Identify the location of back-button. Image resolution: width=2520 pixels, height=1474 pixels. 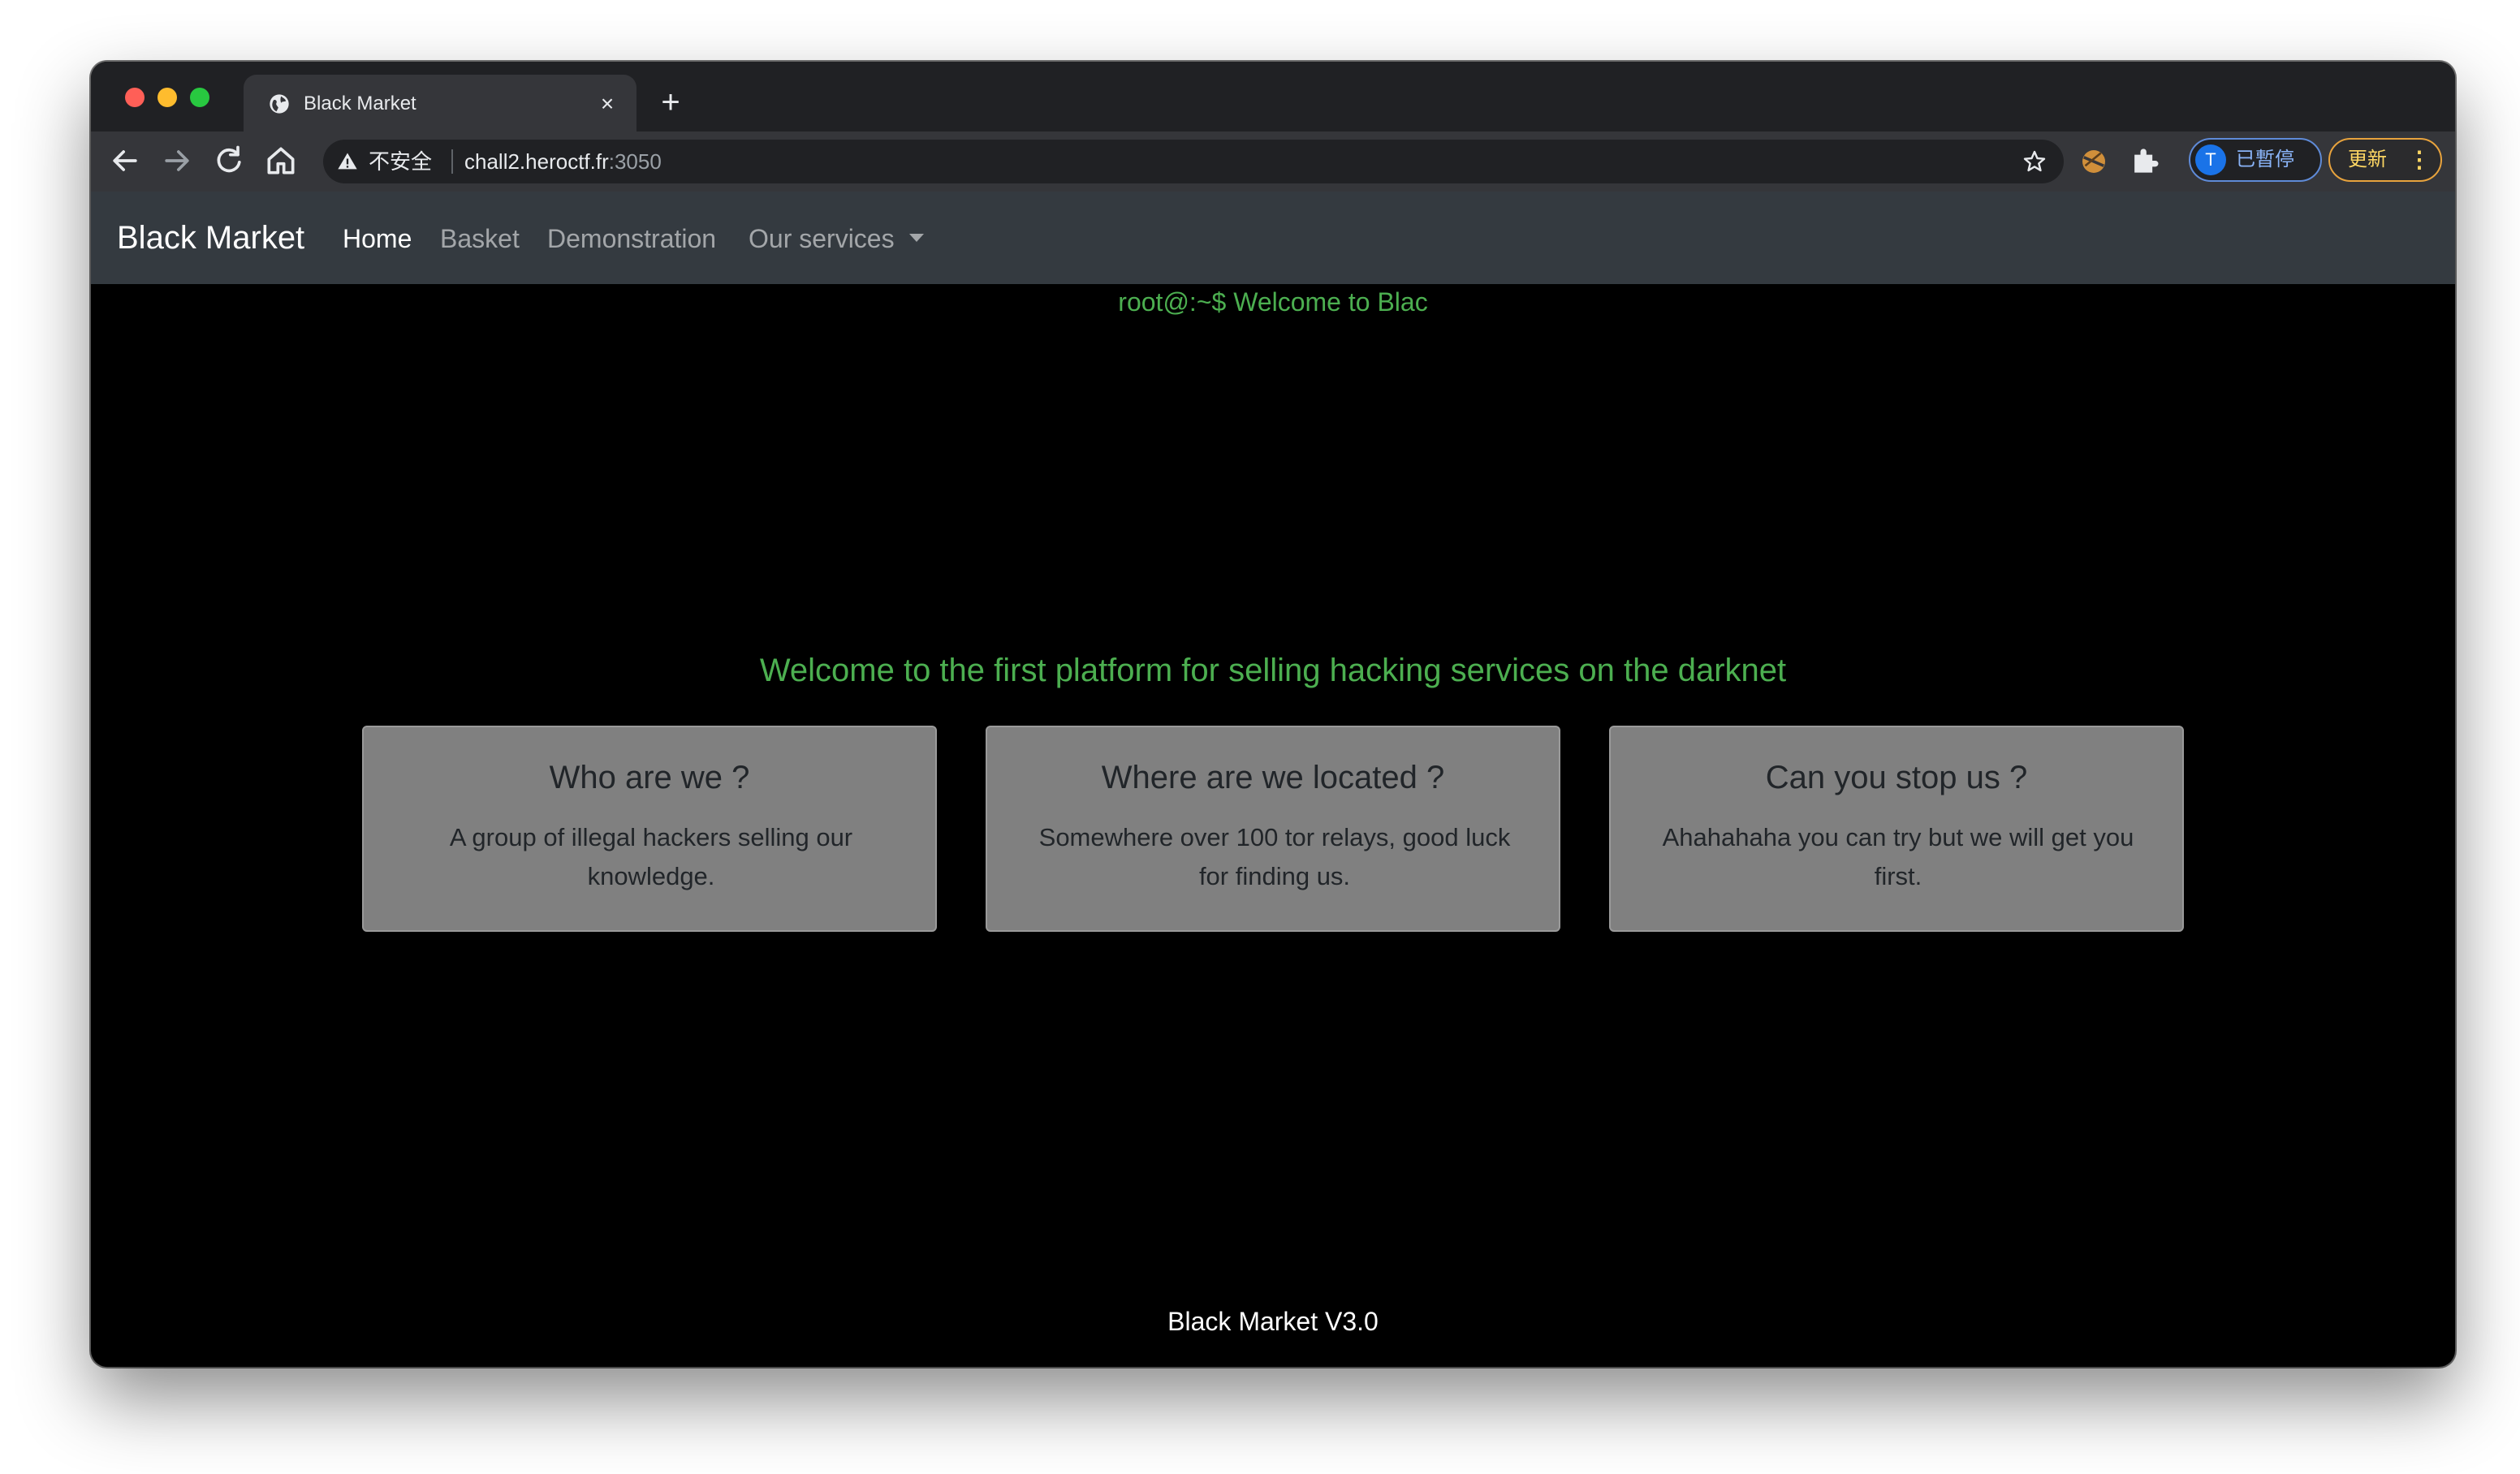
(125, 161).